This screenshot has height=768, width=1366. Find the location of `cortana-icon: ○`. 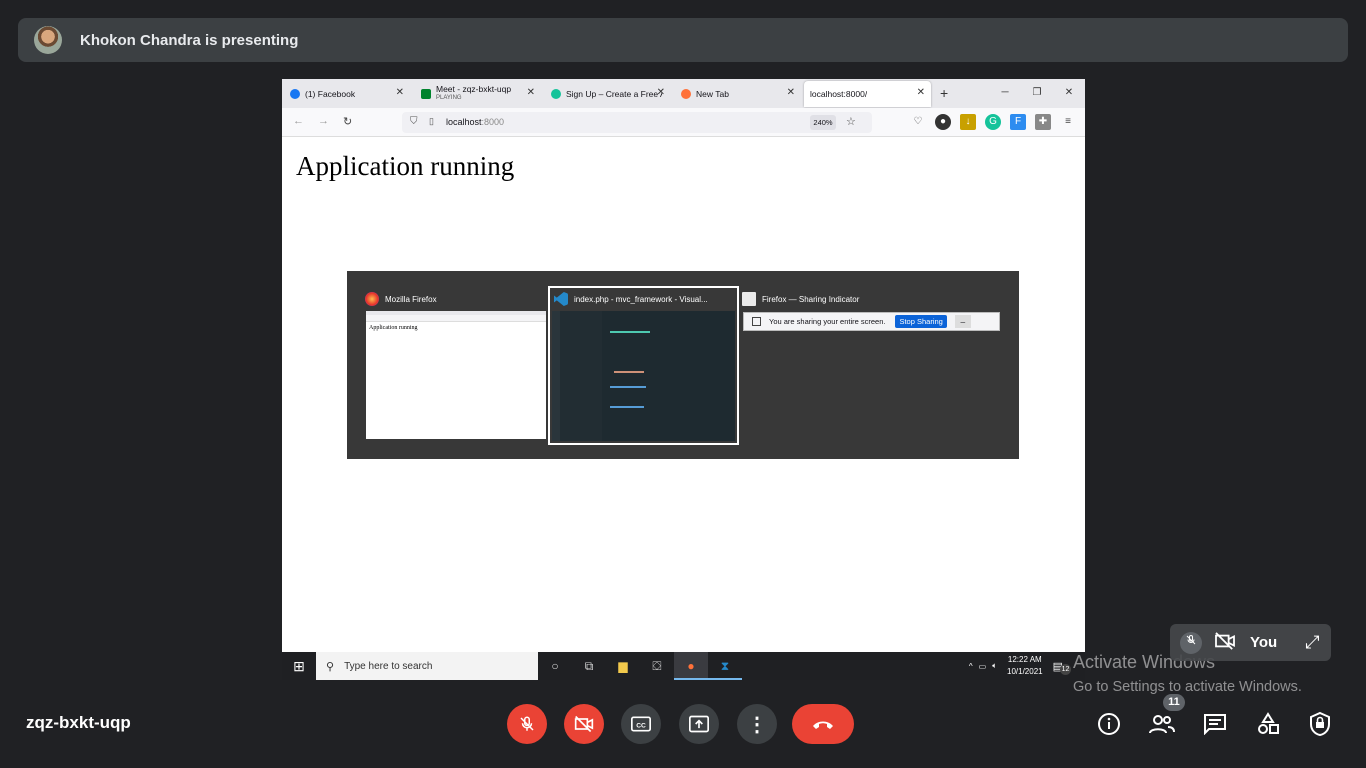

cortana-icon: ○ is located at coordinates (555, 666).